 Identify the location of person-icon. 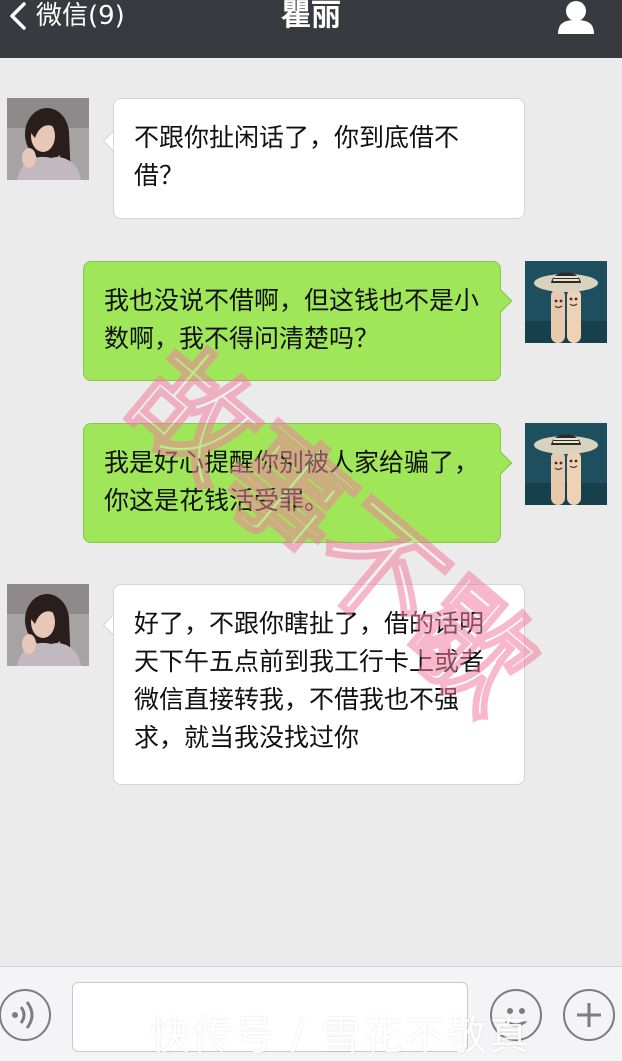
(576, 17).